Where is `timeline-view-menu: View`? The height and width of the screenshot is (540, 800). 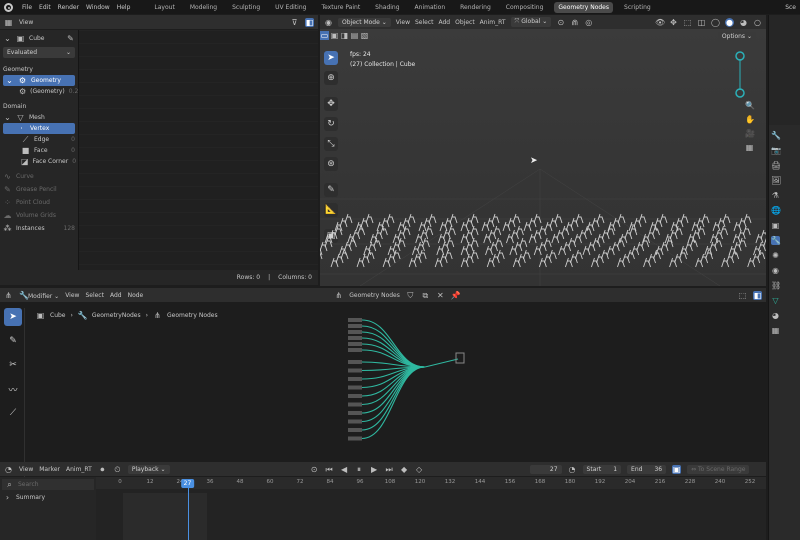
timeline-view-menu: View is located at coordinates (26, 469).